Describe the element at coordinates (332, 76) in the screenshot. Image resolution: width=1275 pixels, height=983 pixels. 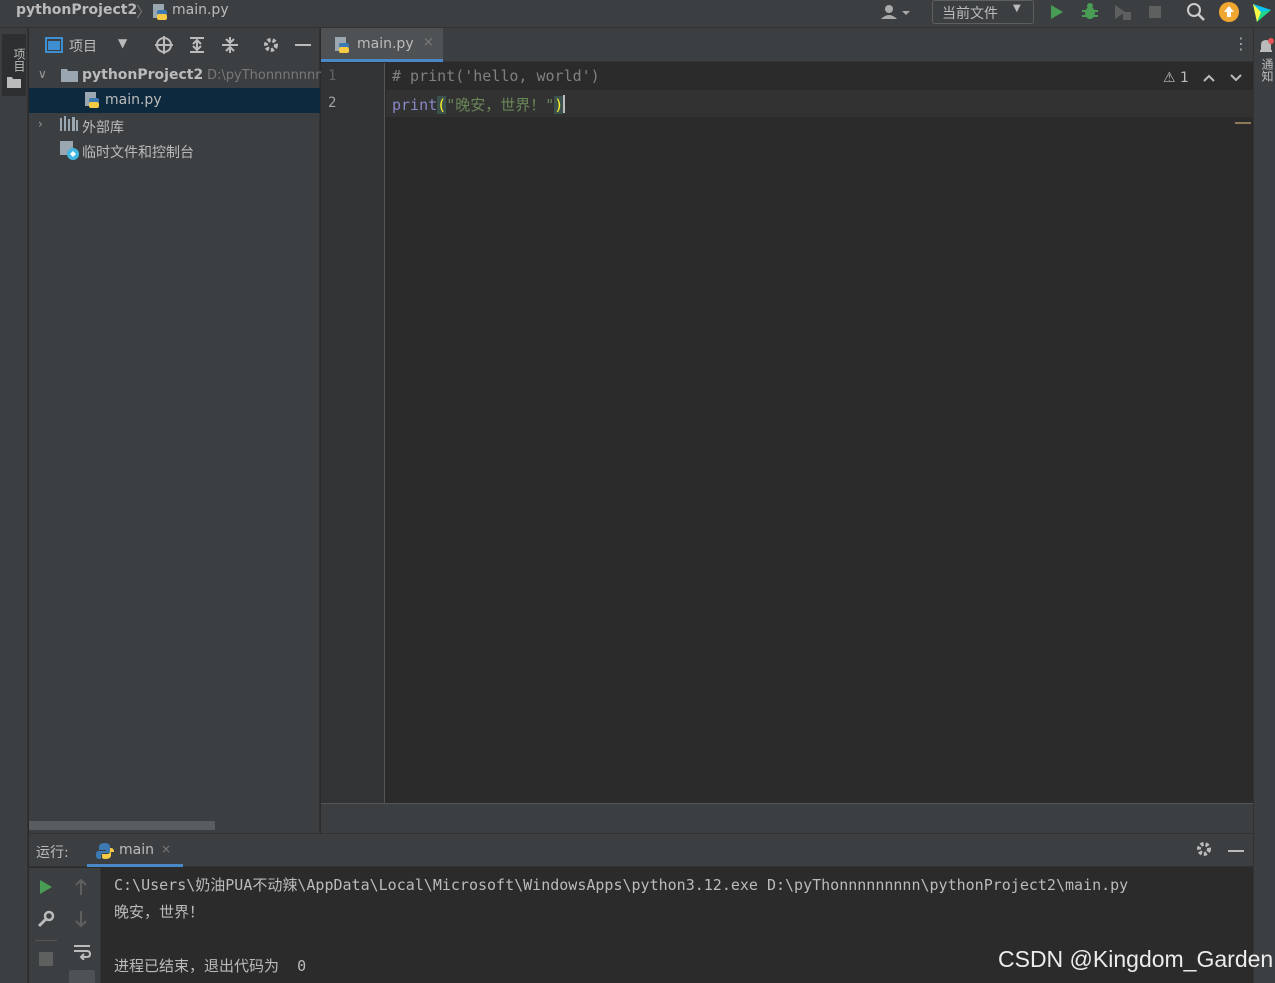
I see `line-number: 1` at that location.